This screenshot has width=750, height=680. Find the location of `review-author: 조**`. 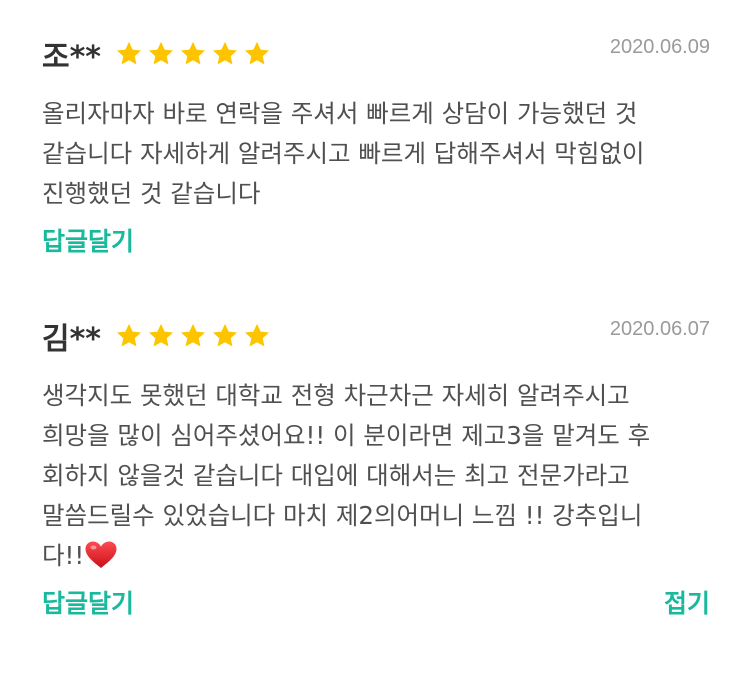

review-author: 조** is located at coordinates (71, 57).